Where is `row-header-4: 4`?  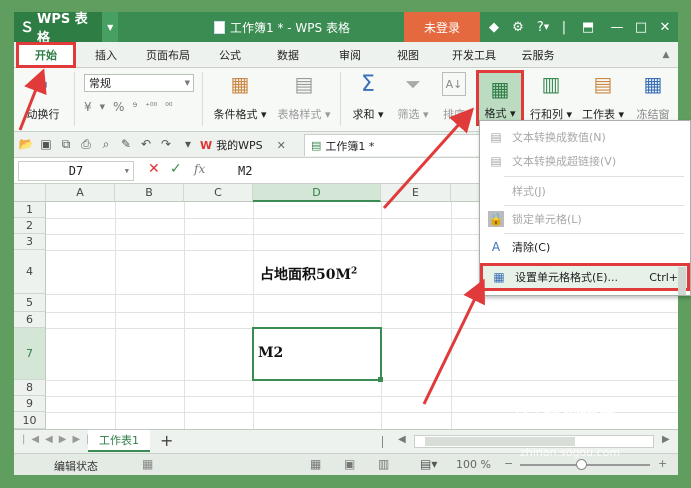
row-header-4: 4 is located at coordinates (30, 272).